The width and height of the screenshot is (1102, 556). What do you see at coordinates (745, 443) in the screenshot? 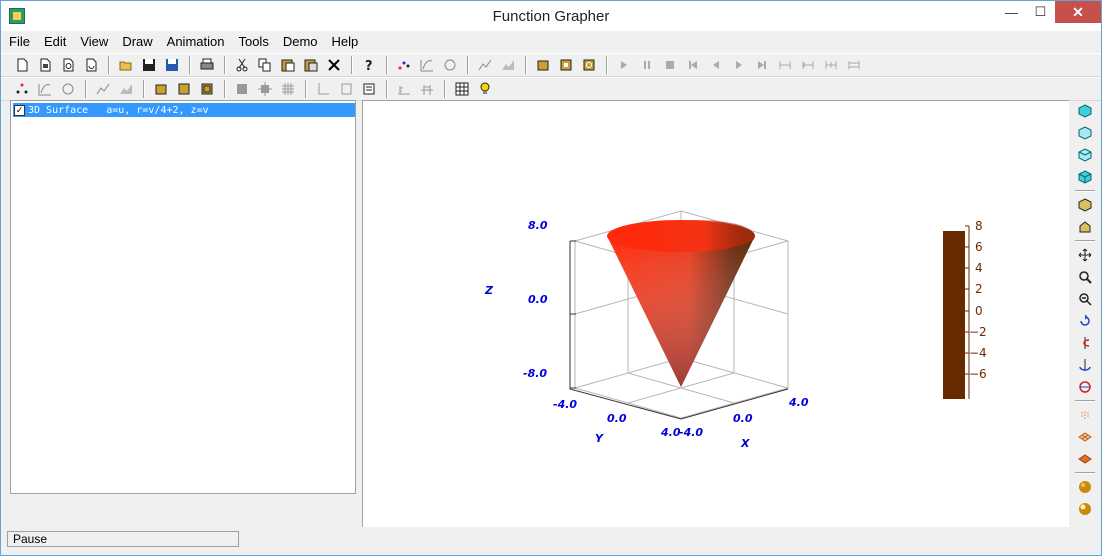
I see `x-axis-label: X` at bounding box center [745, 443].